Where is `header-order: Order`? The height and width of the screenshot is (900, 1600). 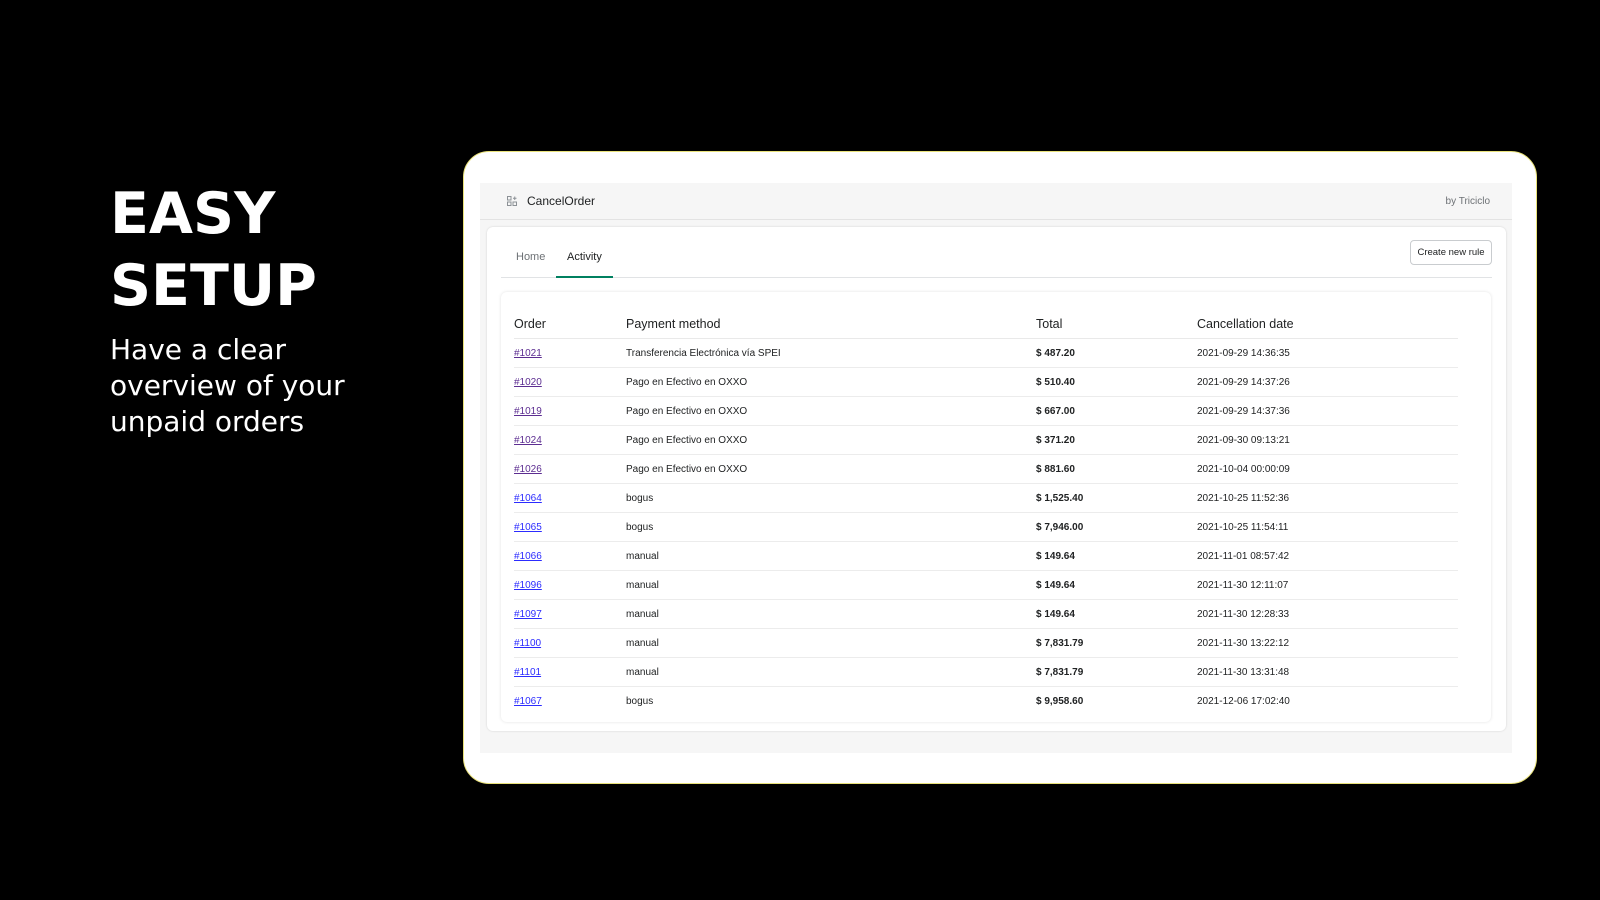 header-order: Order is located at coordinates (570, 324).